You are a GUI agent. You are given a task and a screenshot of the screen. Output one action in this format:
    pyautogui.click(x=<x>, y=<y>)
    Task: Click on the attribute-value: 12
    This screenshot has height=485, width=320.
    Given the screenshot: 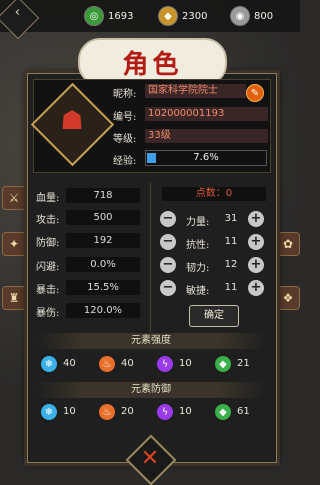 What is the action you would take?
    pyautogui.click(x=231, y=264)
    